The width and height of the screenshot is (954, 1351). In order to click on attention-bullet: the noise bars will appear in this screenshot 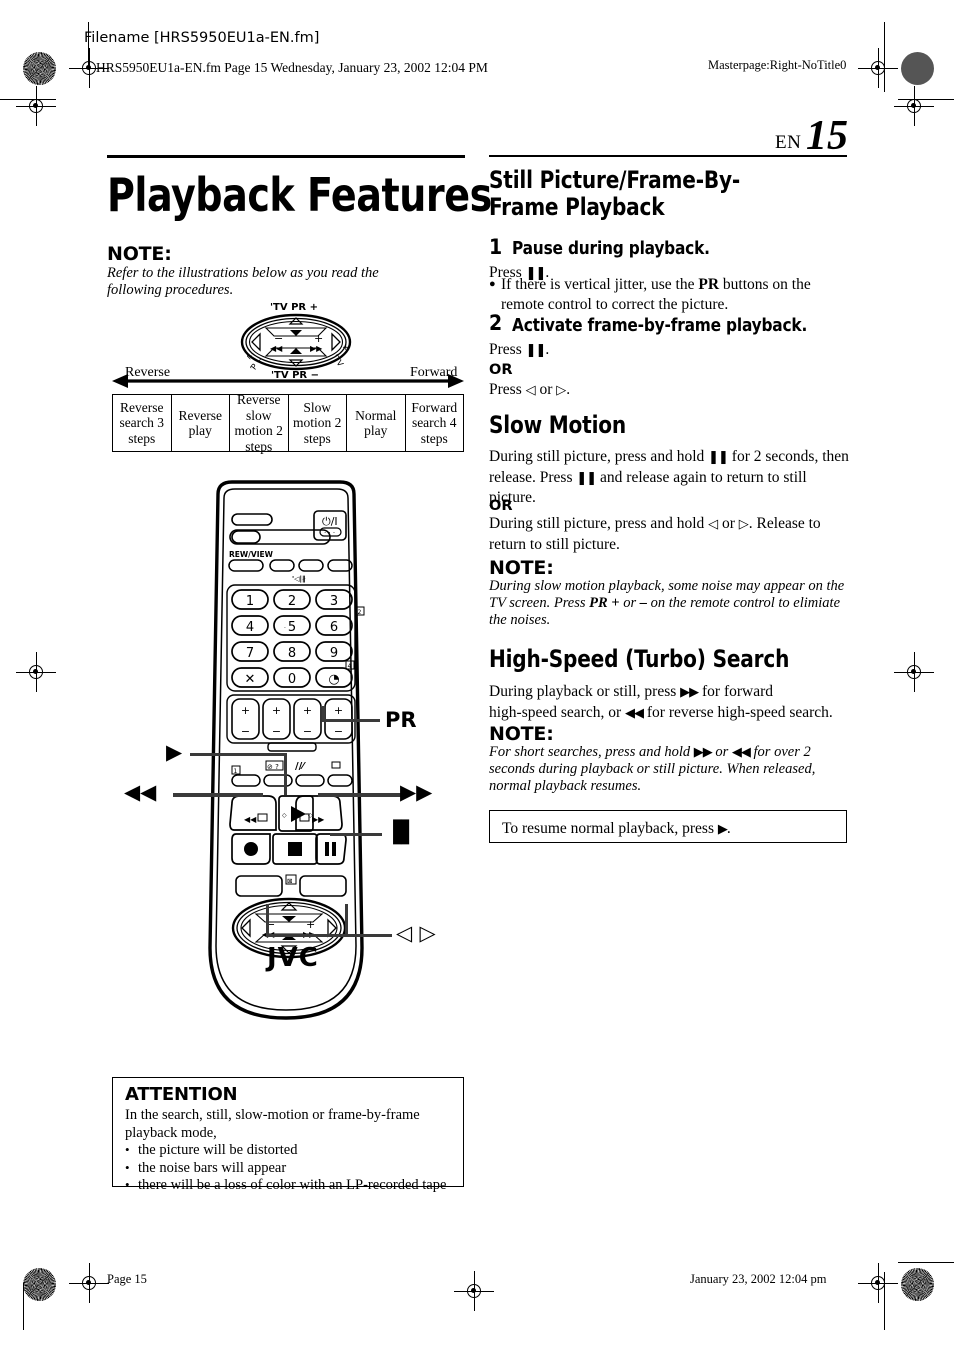, I will do `click(297, 1168)`.